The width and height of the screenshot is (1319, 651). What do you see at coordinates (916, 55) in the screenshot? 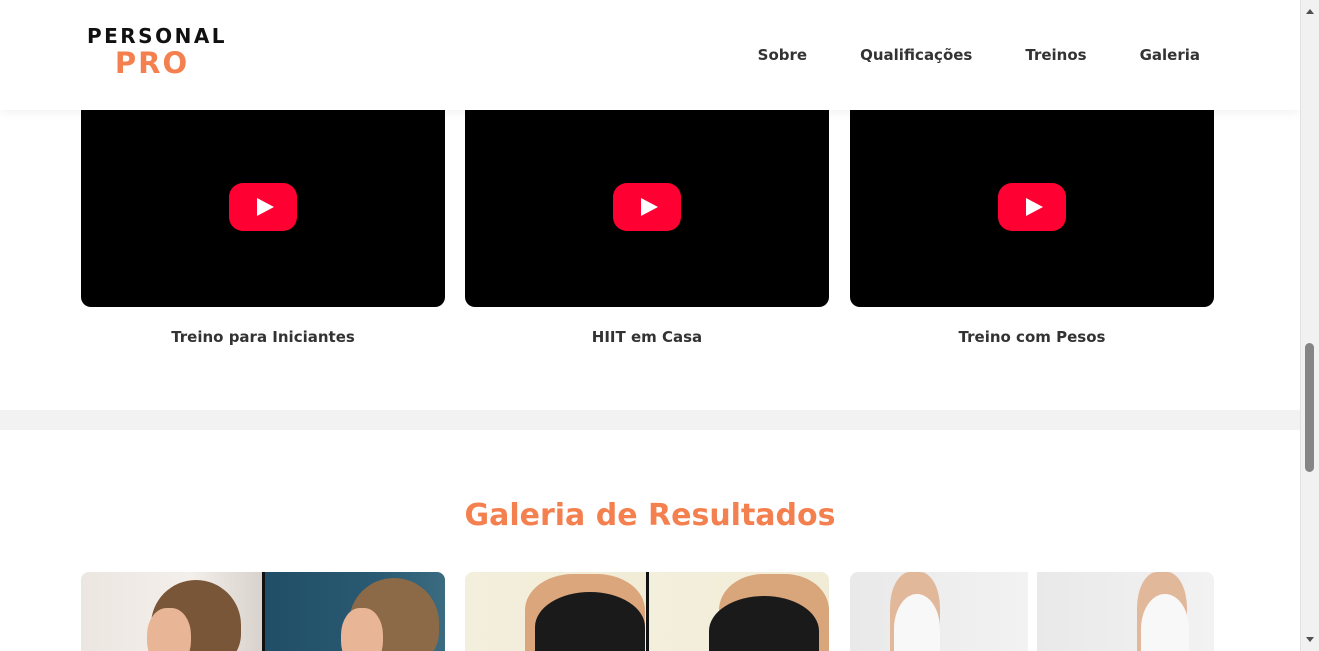
I see `nav-item-qualificacoes: Qualificações` at bounding box center [916, 55].